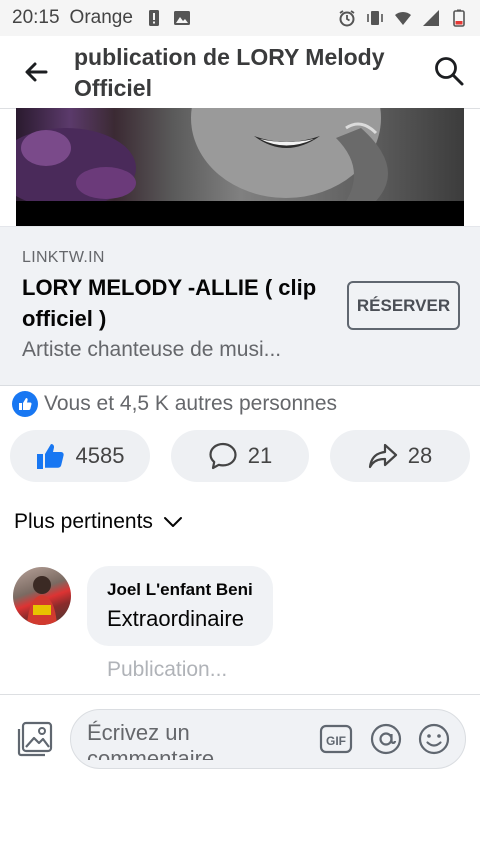 This screenshot has width=480, height=854. I want to click on share-arrow-icon, so click(382, 456).